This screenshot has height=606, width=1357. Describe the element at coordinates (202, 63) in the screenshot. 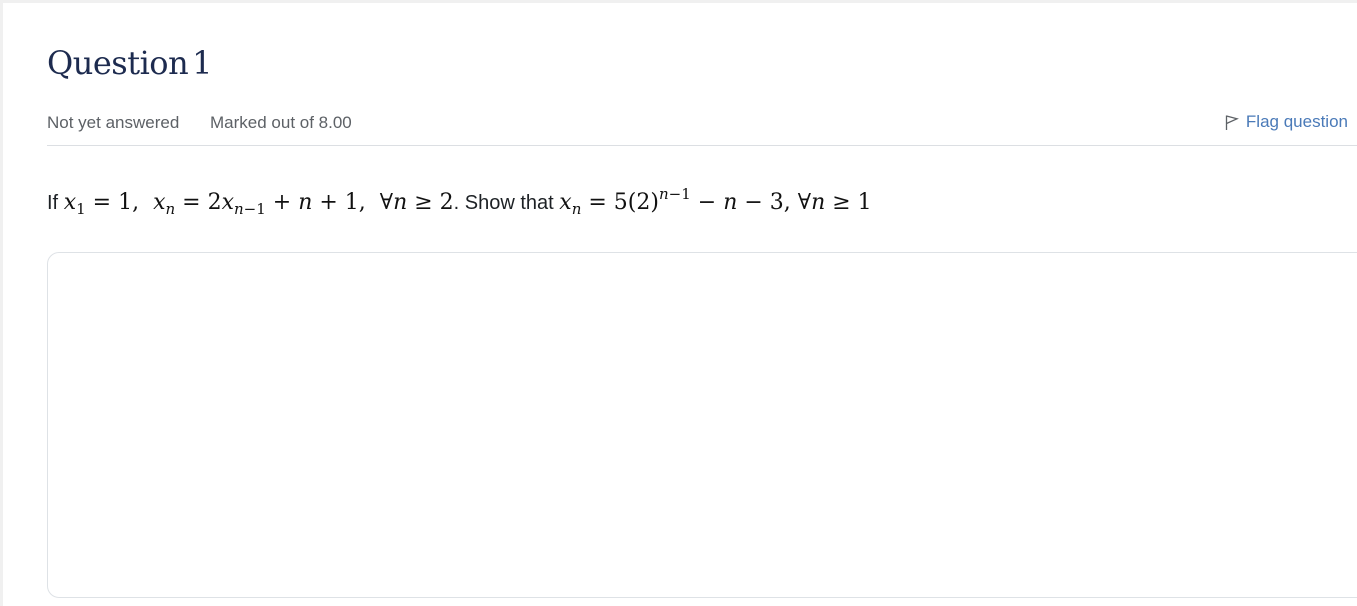

I see `question-number: 1` at that location.